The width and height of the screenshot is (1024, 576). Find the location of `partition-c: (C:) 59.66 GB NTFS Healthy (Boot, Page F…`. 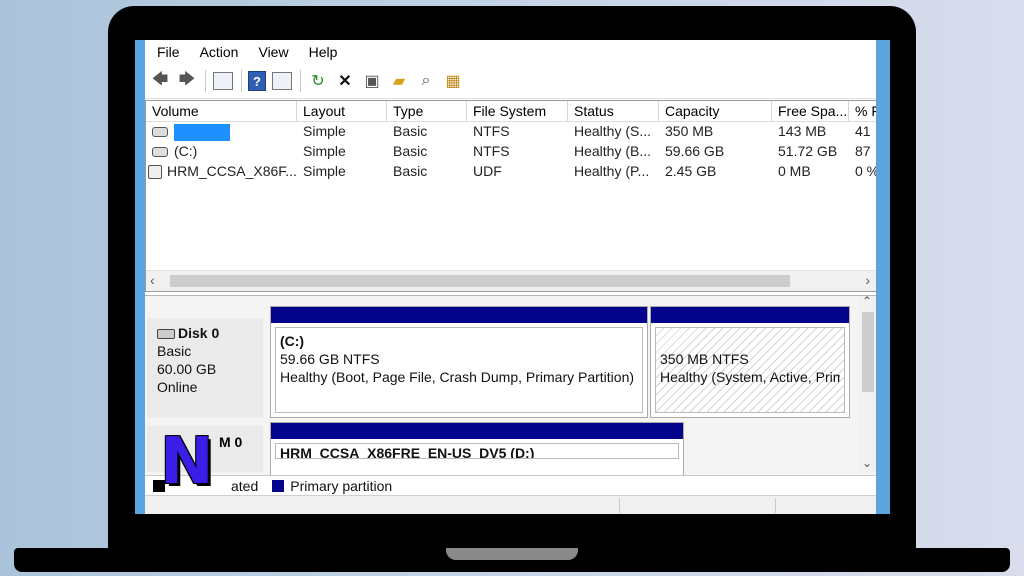

partition-c: (C:) 59.66 GB NTFS Healthy (Boot, Page F… is located at coordinates (459, 362).